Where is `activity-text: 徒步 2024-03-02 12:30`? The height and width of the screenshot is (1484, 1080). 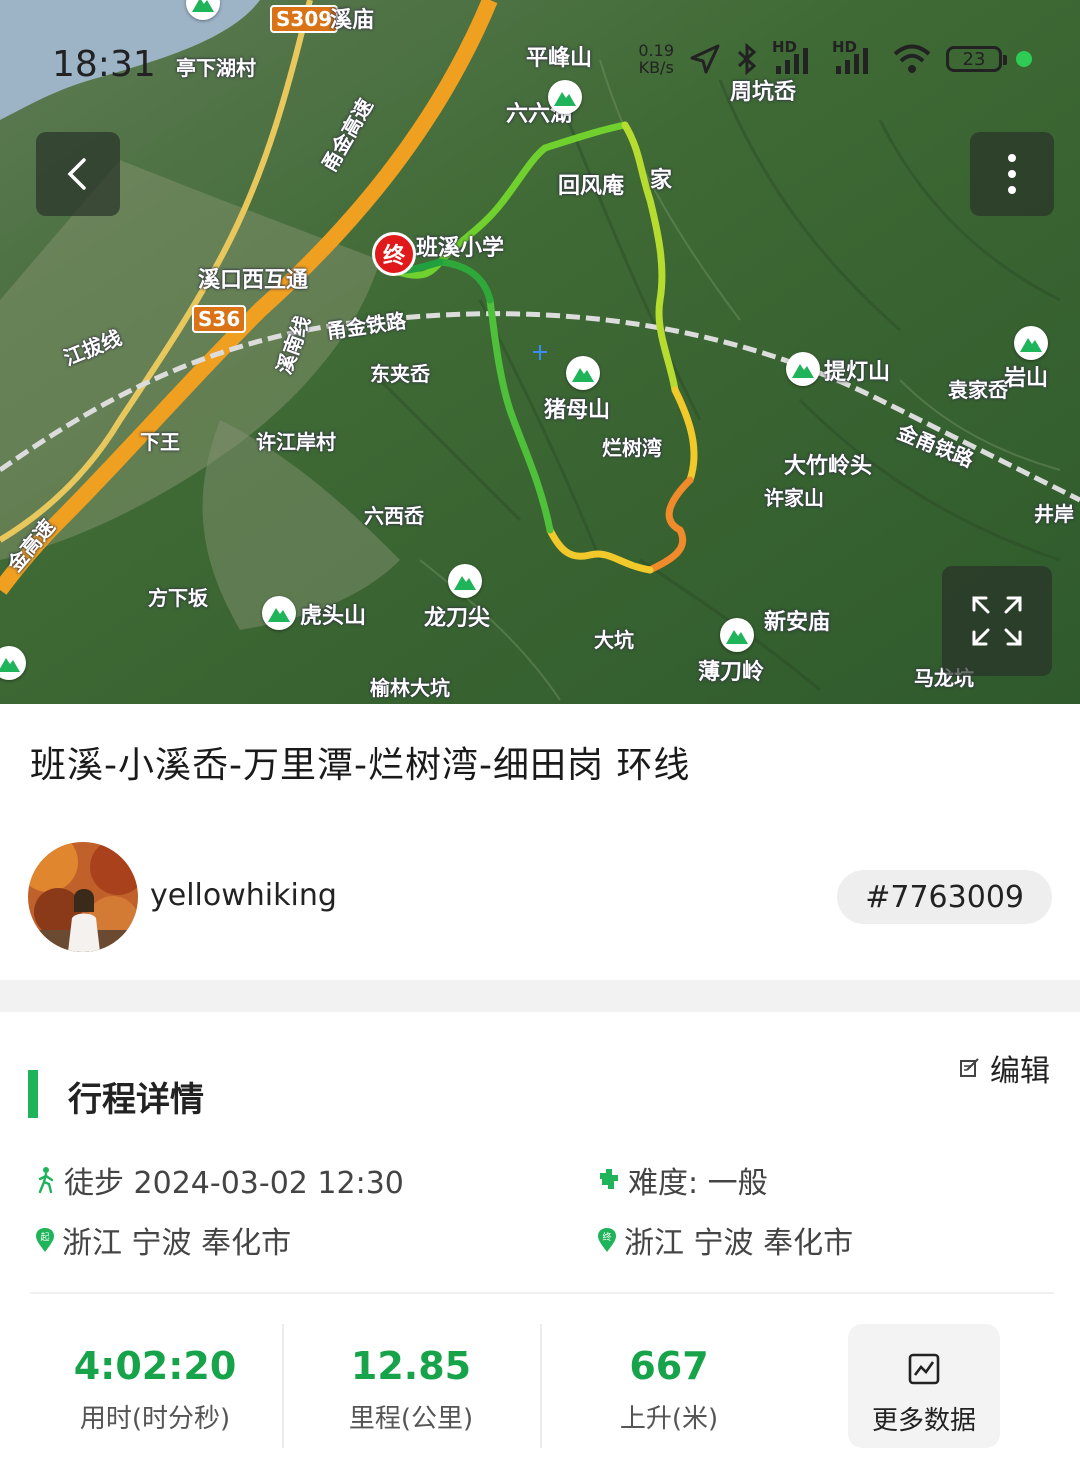 activity-text: 徒步 2024-03-02 12:30 is located at coordinates (234, 1183).